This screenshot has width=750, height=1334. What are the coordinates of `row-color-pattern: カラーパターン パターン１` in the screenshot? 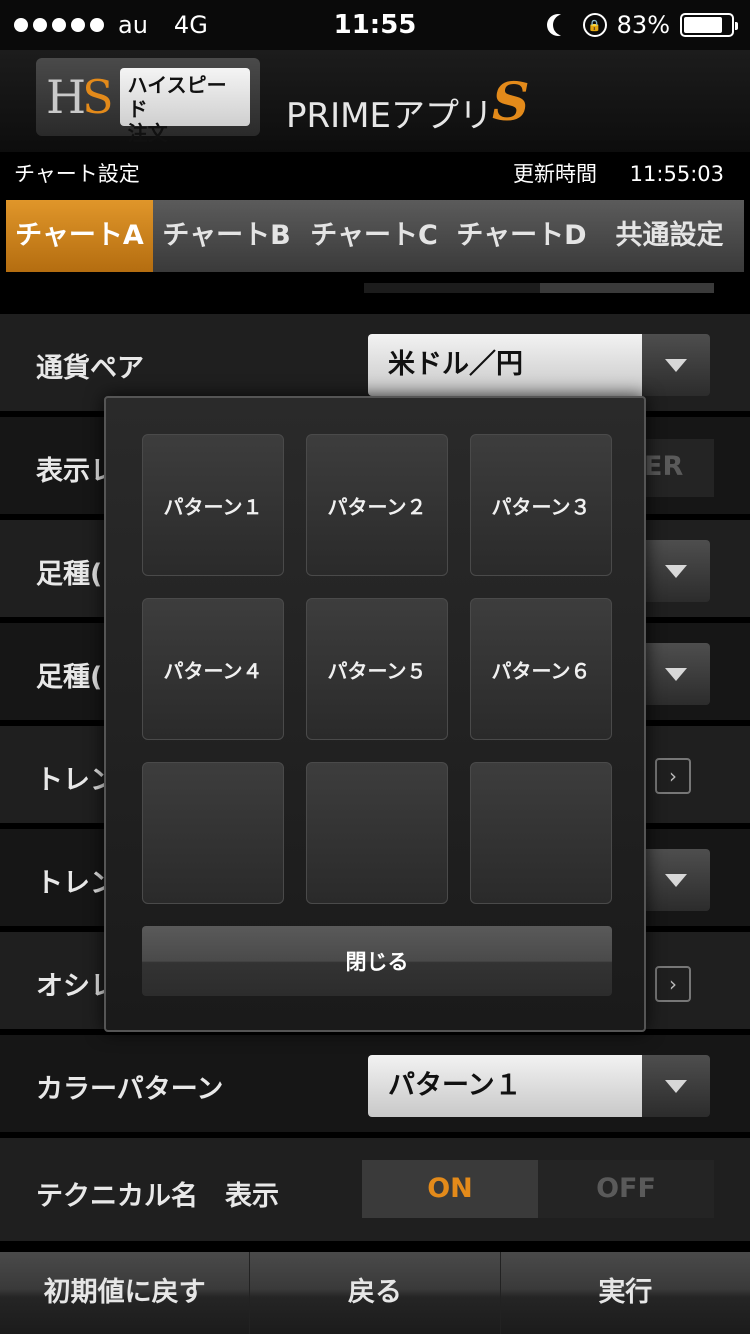 It's located at (375, 1085).